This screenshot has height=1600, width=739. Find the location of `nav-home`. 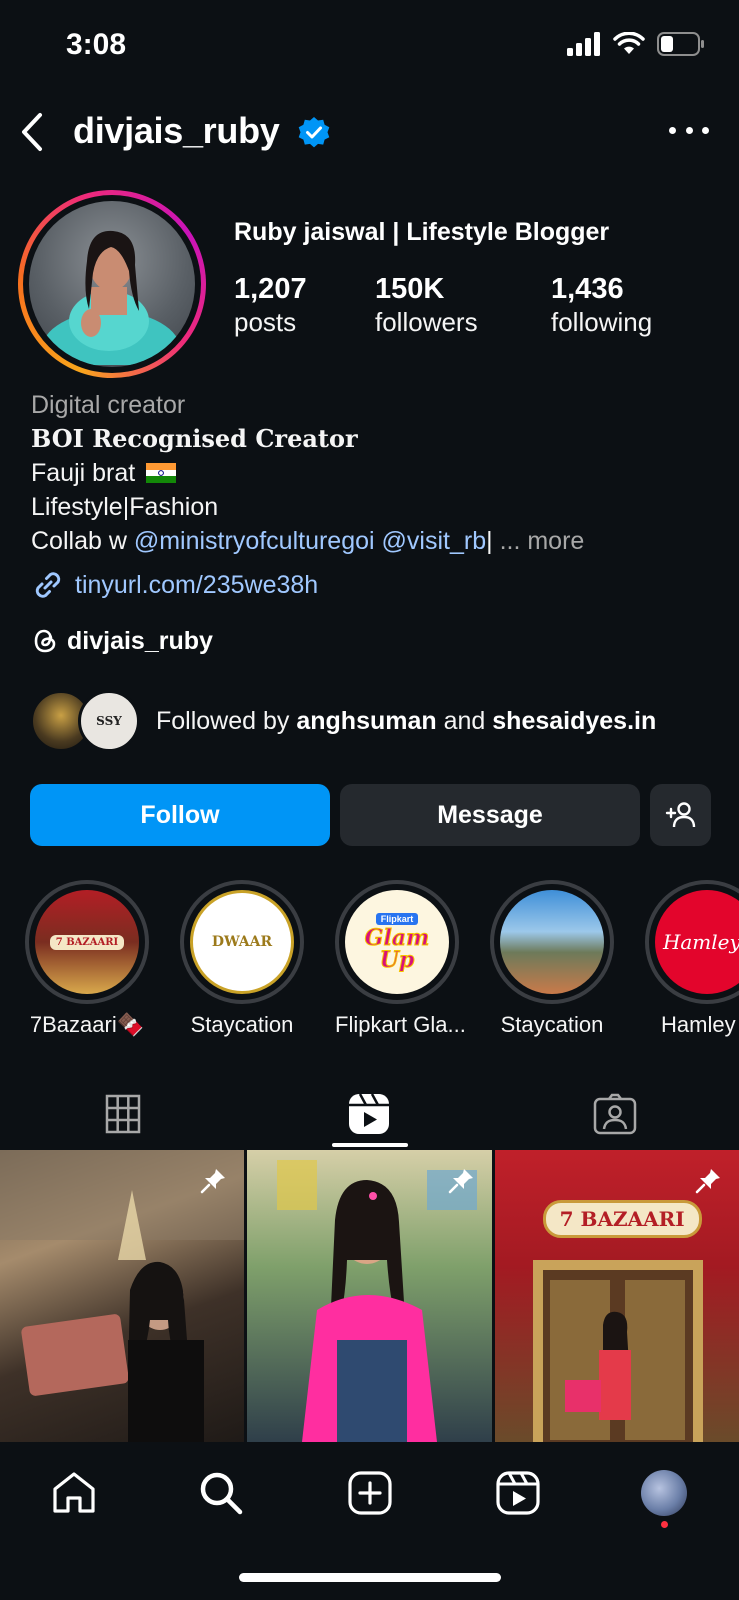

nav-home is located at coordinates (74, 1493).